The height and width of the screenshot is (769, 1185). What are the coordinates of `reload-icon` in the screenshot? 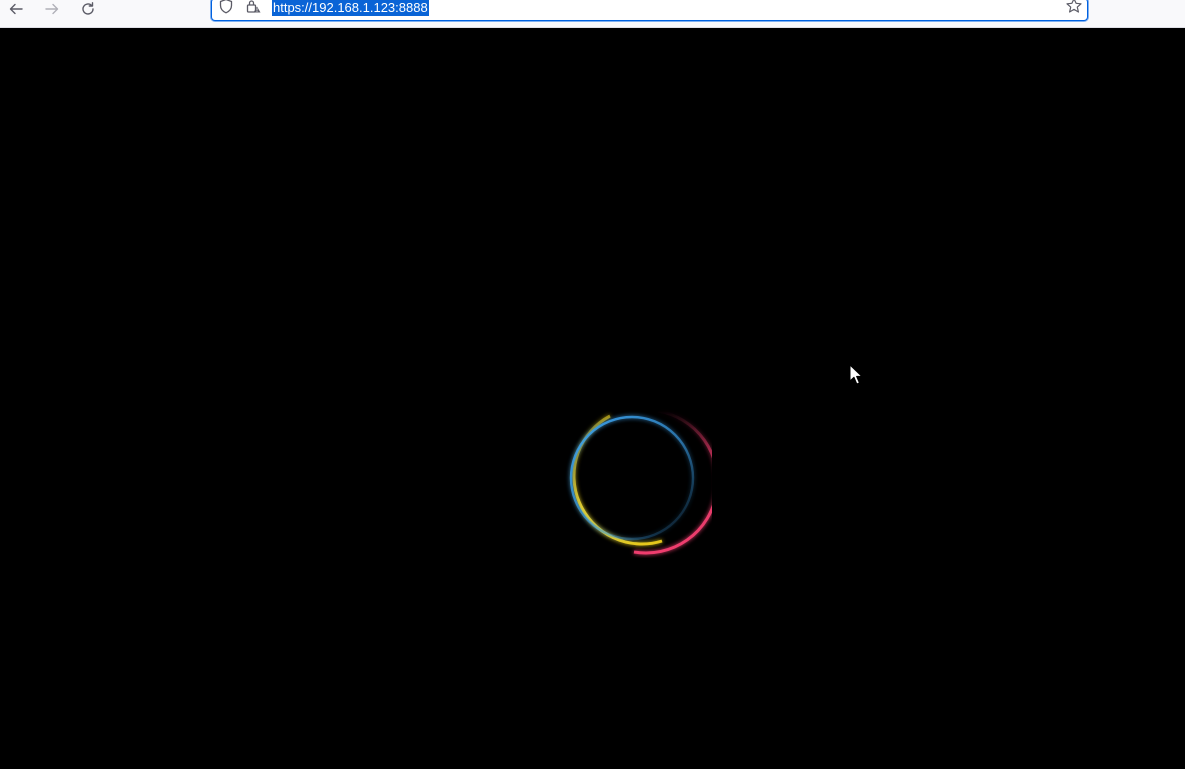 It's located at (88, 9).